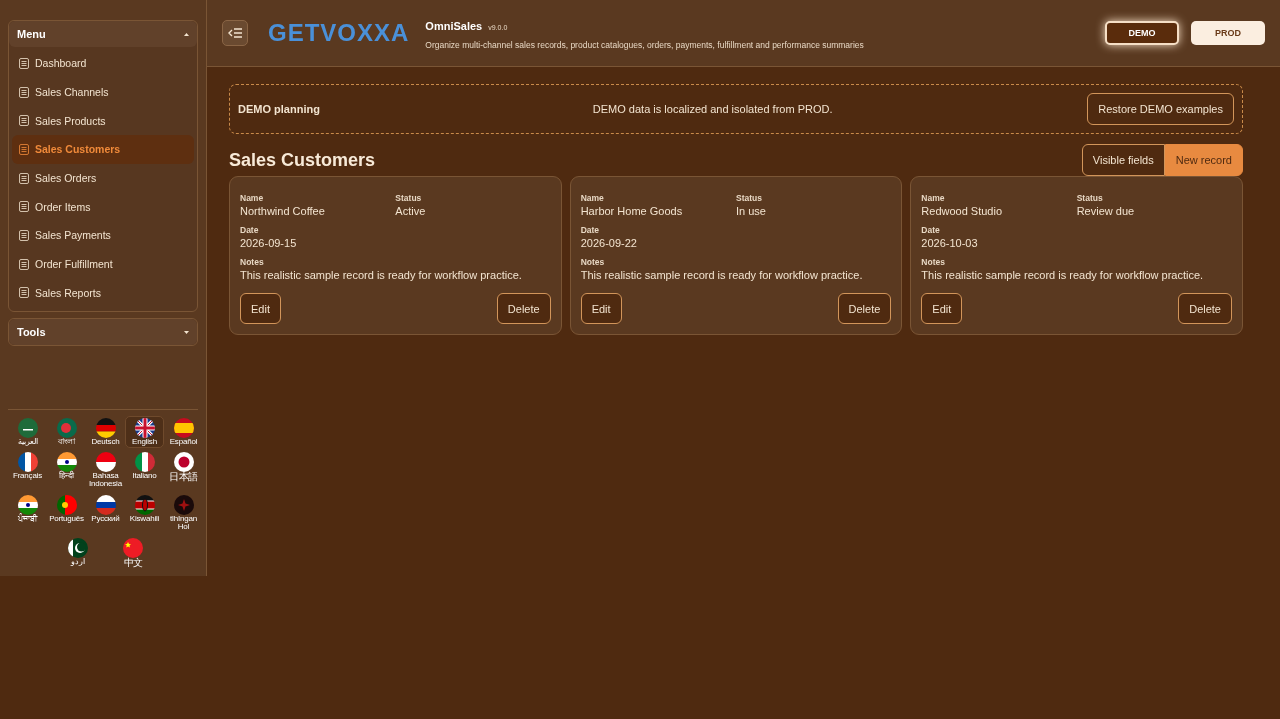 The width and height of the screenshot is (1280, 719). What do you see at coordinates (279, 109) in the screenshot?
I see `banner-title: DEMO planning` at bounding box center [279, 109].